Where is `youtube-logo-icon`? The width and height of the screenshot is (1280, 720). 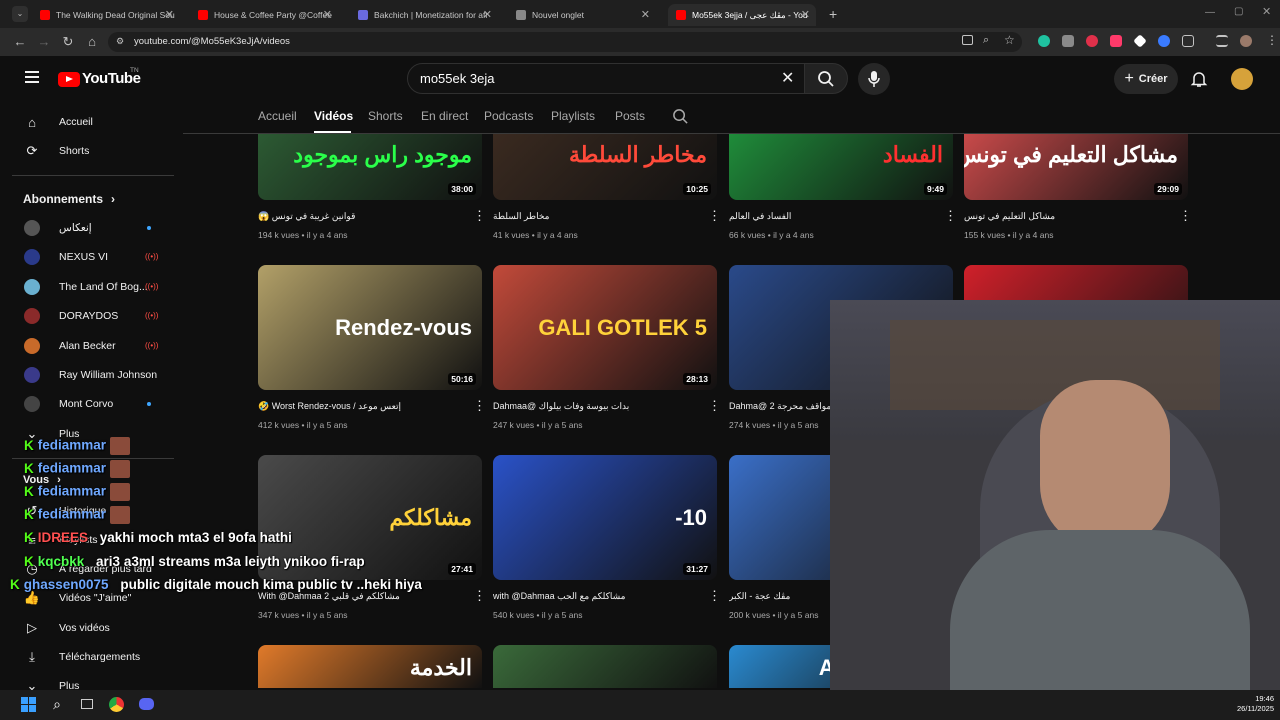
youtube-logo-icon is located at coordinates (69, 79).